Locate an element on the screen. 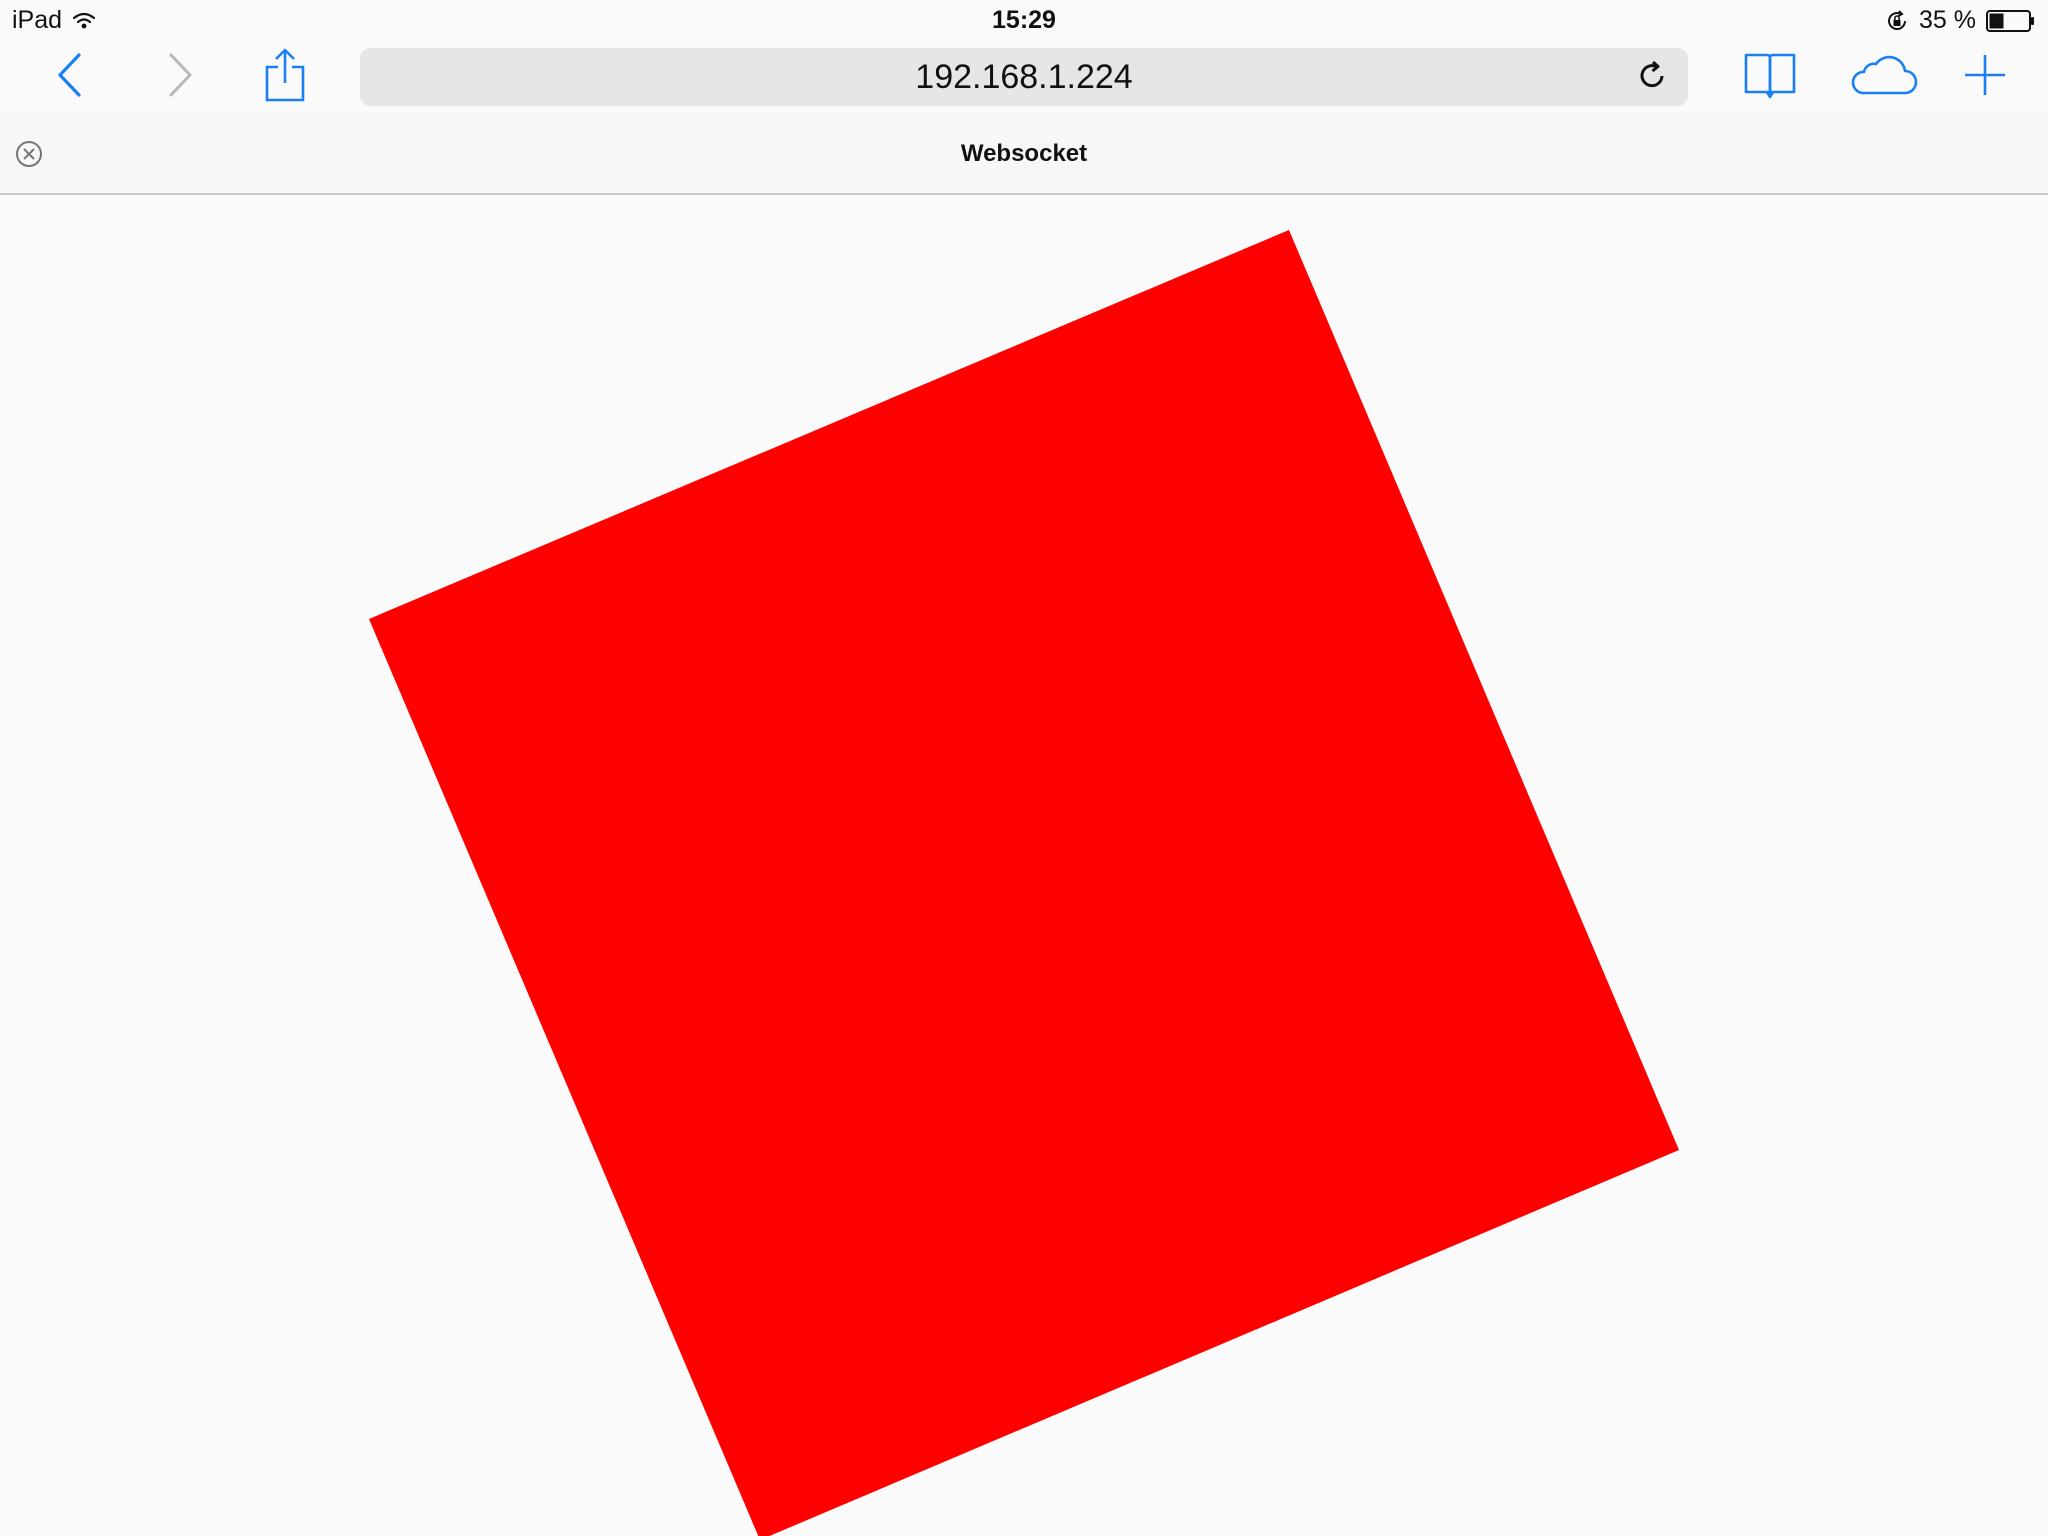 Image resolution: width=2048 pixels, height=1536 pixels. chevron-left-icon is located at coordinates (70, 77).